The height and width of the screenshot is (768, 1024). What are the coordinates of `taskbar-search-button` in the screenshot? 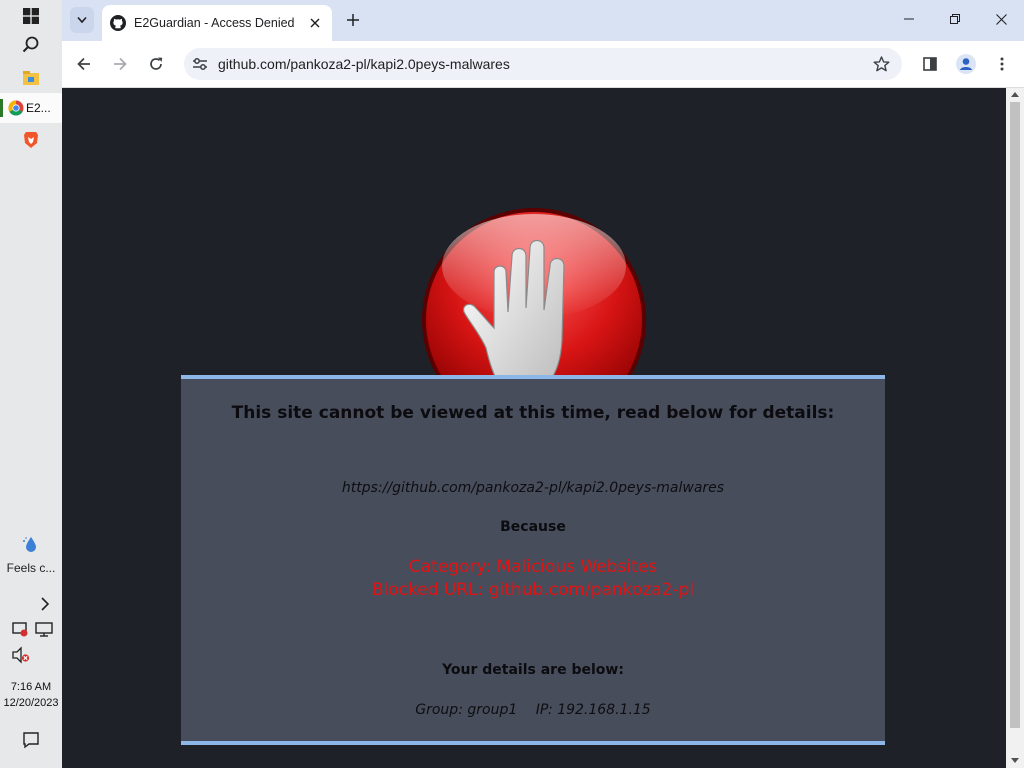 It's located at (31, 45).